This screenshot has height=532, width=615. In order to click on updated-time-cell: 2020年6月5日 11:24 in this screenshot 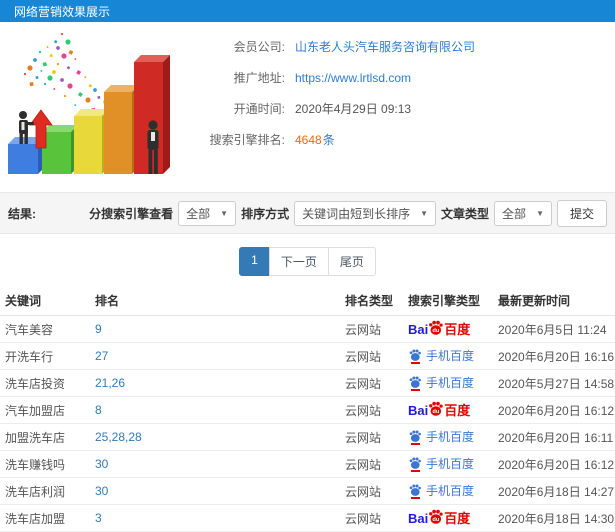, I will do `click(552, 329)`.